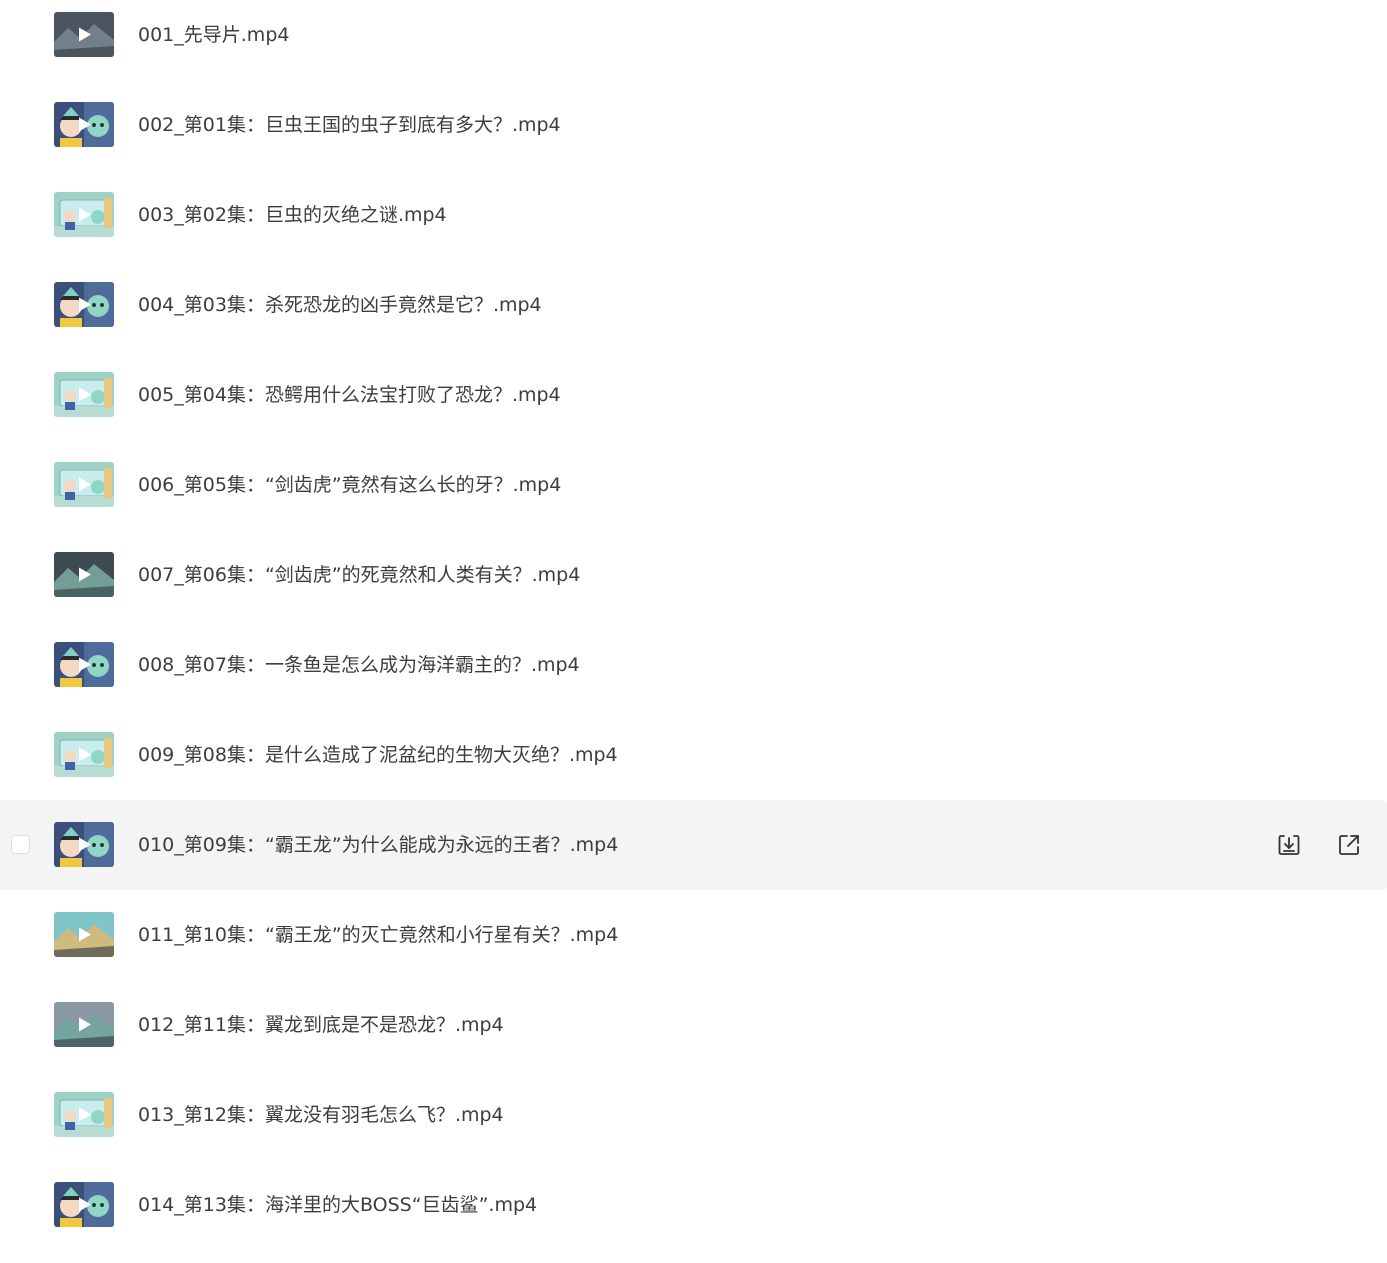 The image size is (1387, 1263). I want to click on file-name: 007_第06集：“剑齿虎”的死竟然和人类有关？.mp4, so click(359, 575).